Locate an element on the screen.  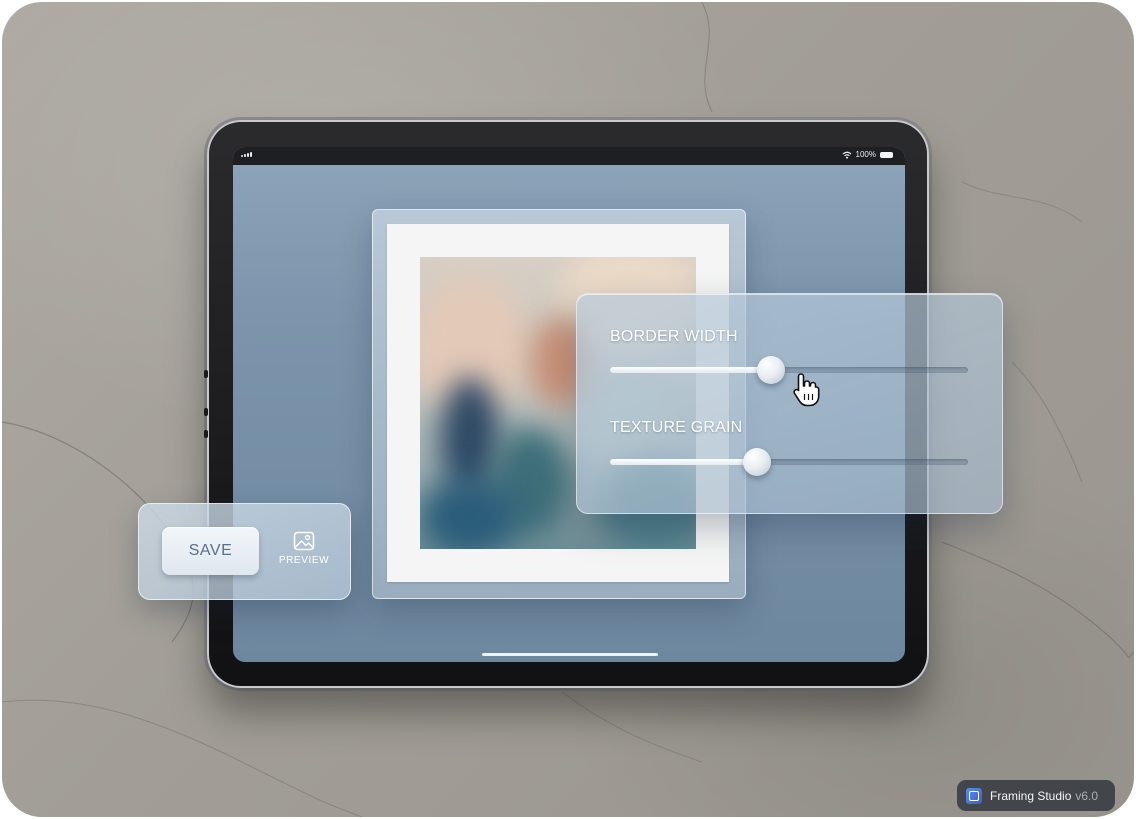
app-badge: Framing Studio v6.0 is located at coordinates (1036, 795).